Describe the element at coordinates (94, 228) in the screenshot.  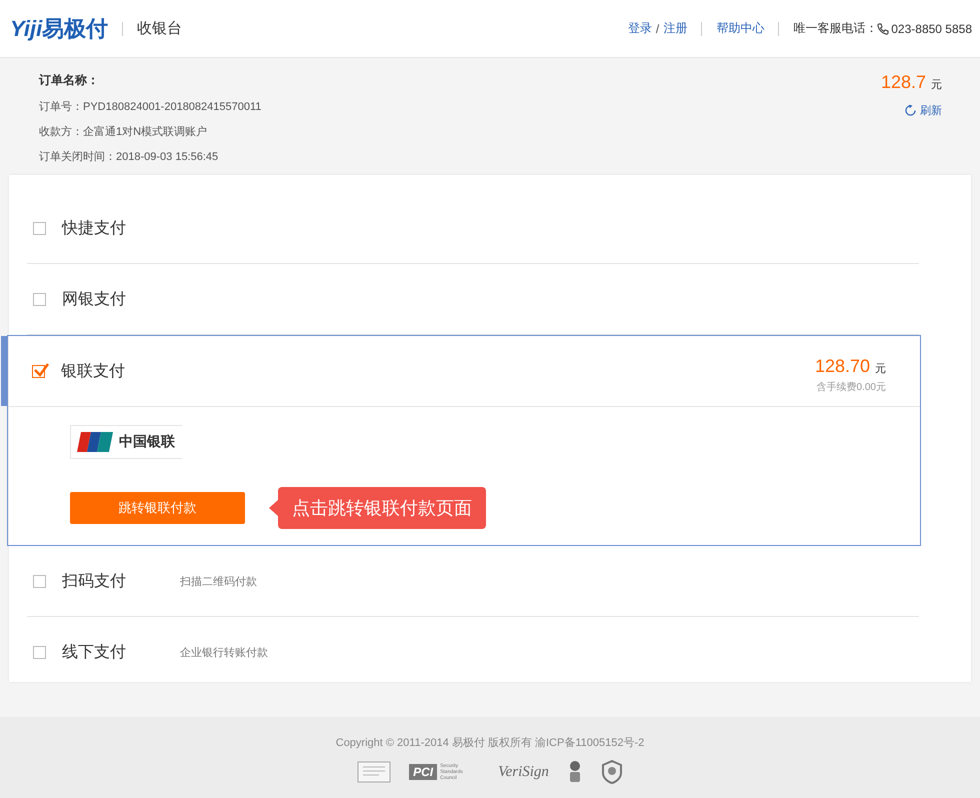
I see `method-name: 快捷支付` at that location.